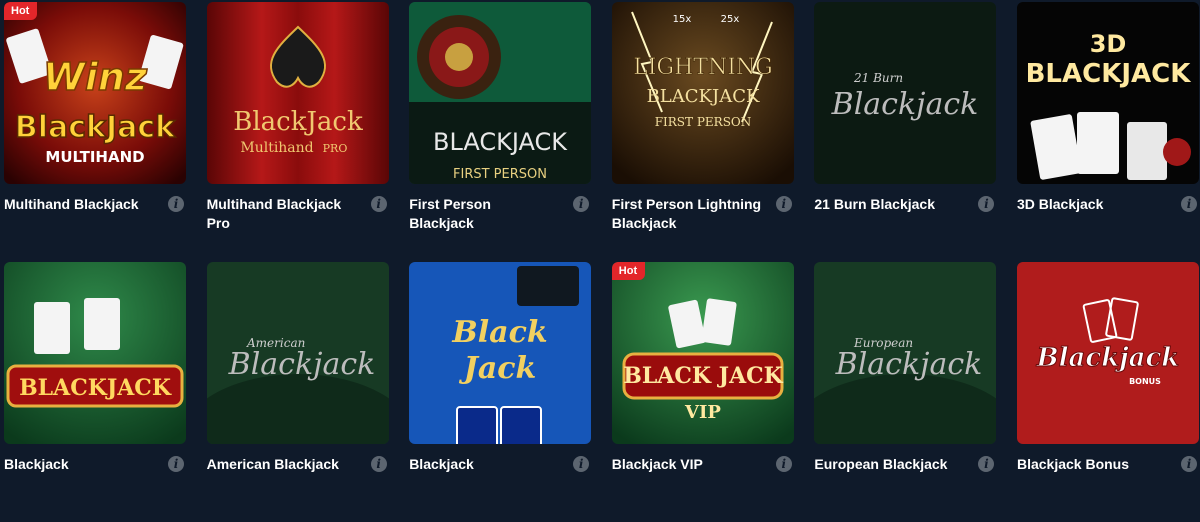 This screenshot has height=522, width=1200. I want to click on game-thumbnail: Winz BlackJack MULTIHAND Hot, so click(95, 93).